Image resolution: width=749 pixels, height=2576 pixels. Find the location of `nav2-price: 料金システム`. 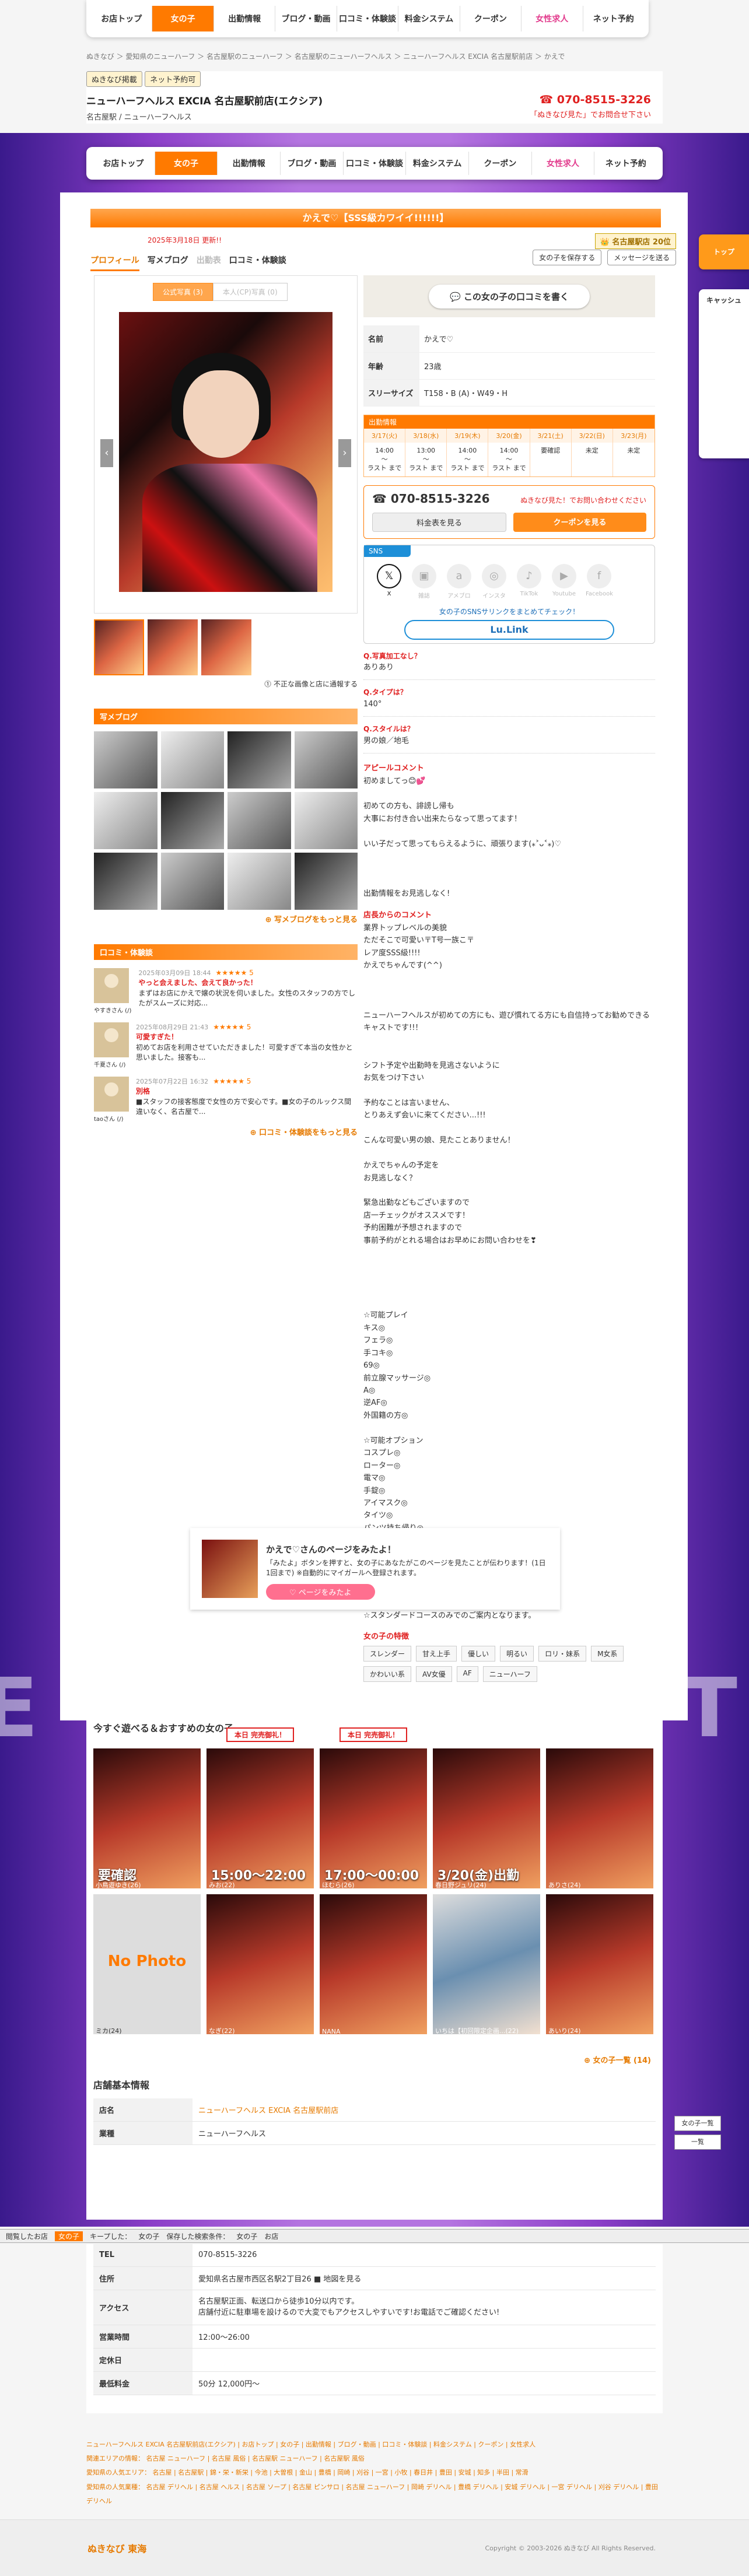

nav2-price: 料金システム is located at coordinates (438, 163).